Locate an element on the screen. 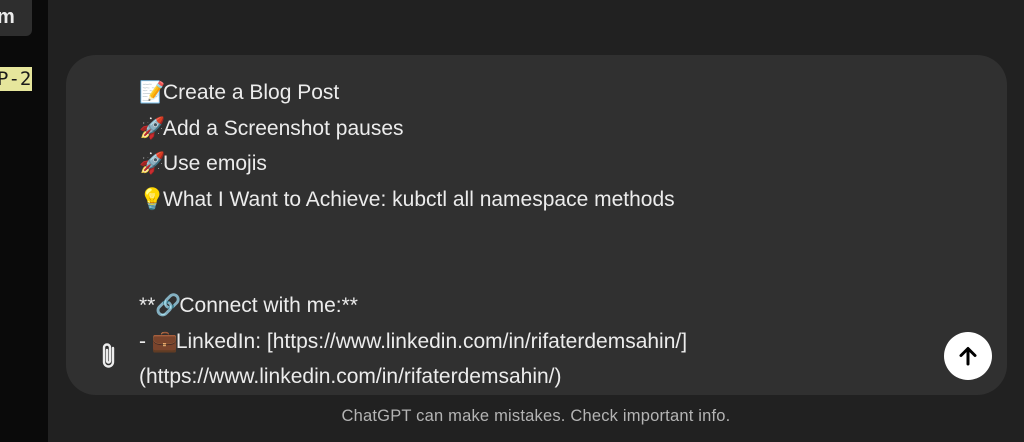  memo-icon: 📝 is located at coordinates (152, 92).